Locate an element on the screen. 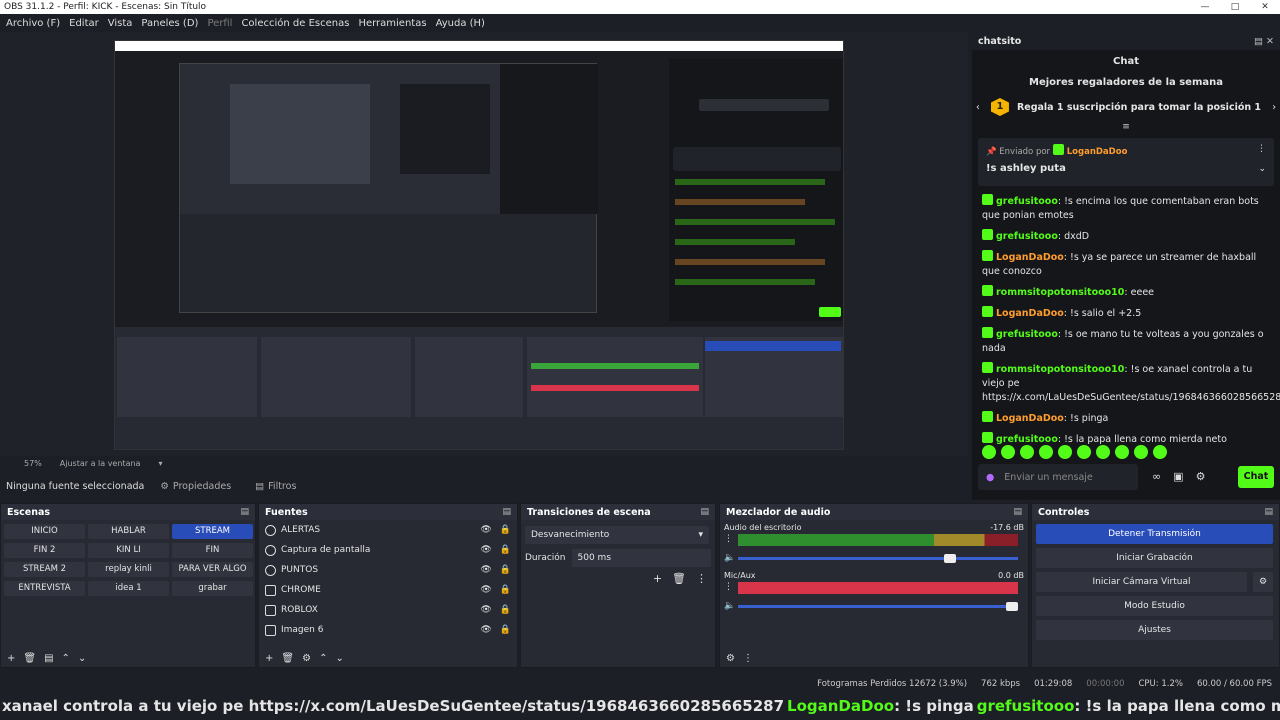 This screenshot has width=1280, height=720. send-chat-button: Chat is located at coordinates (1256, 477).